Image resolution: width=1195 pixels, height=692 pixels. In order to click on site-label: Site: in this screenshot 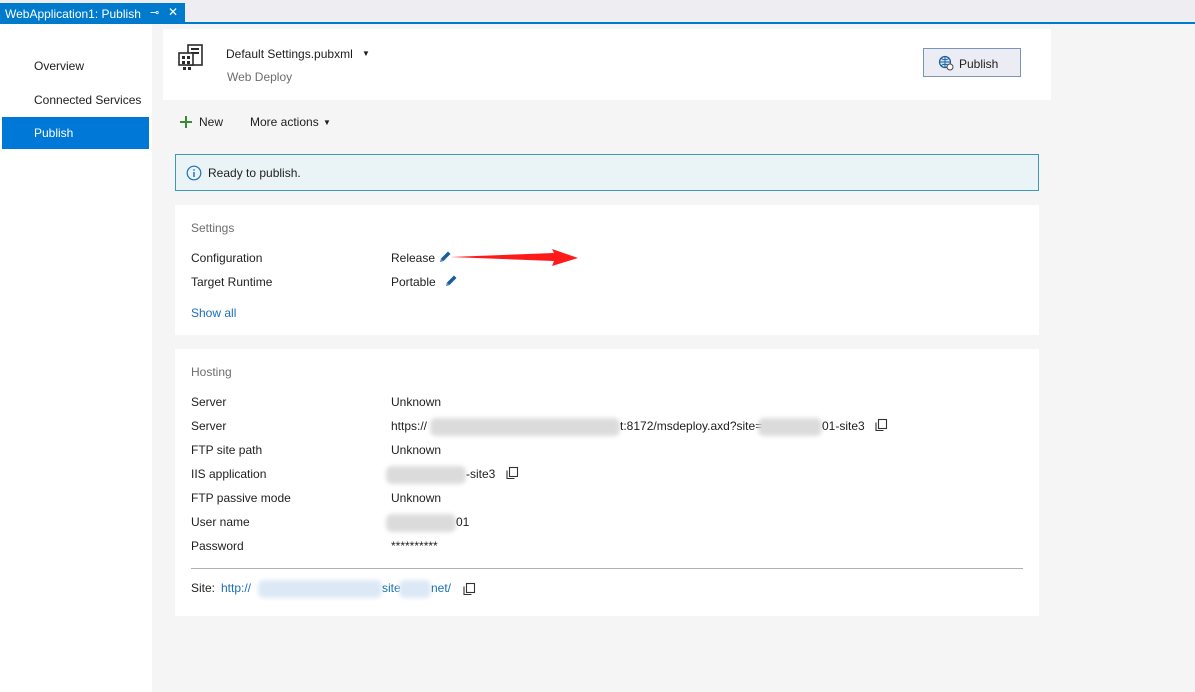, I will do `click(203, 588)`.